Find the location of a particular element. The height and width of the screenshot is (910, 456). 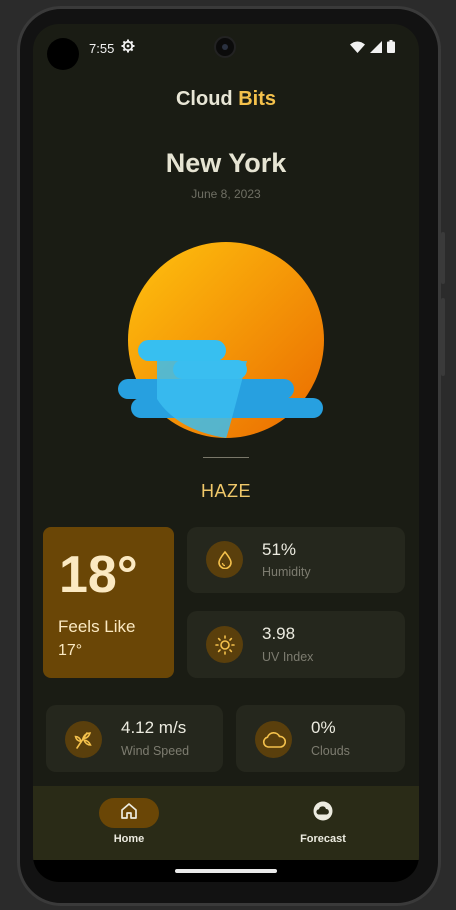

gesture-area is located at coordinates (226, 871).